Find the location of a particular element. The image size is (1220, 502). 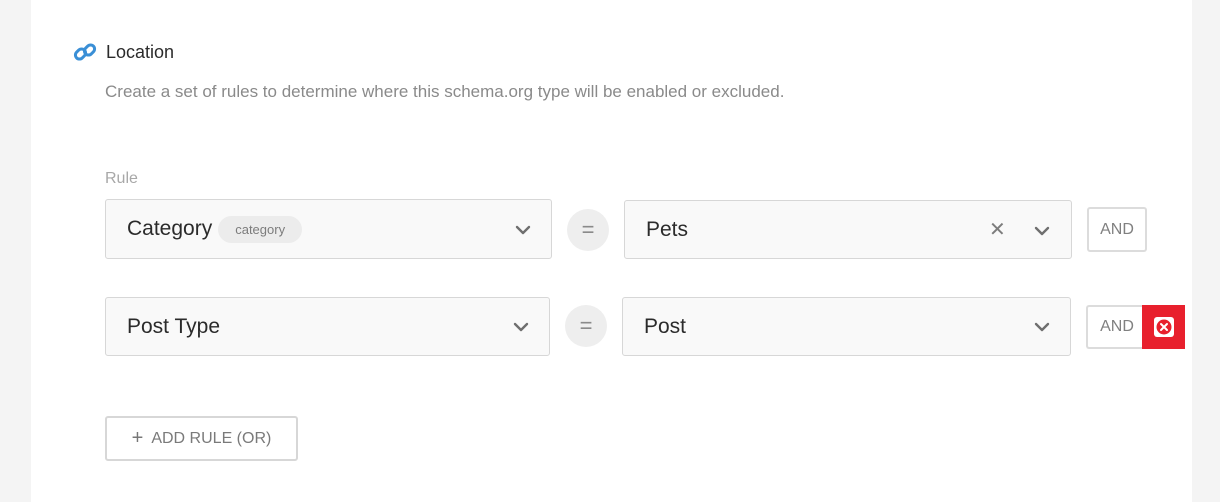

remove-rule-button is located at coordinates (1163, 327).